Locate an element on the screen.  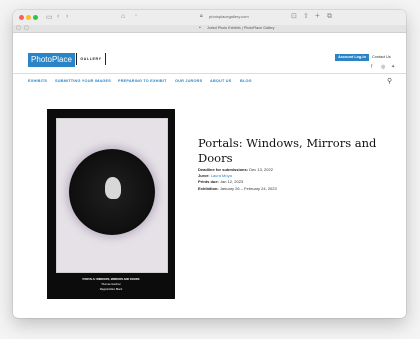
nav-our-jurors: OUR JURORS is located at coordinates (188, 81).